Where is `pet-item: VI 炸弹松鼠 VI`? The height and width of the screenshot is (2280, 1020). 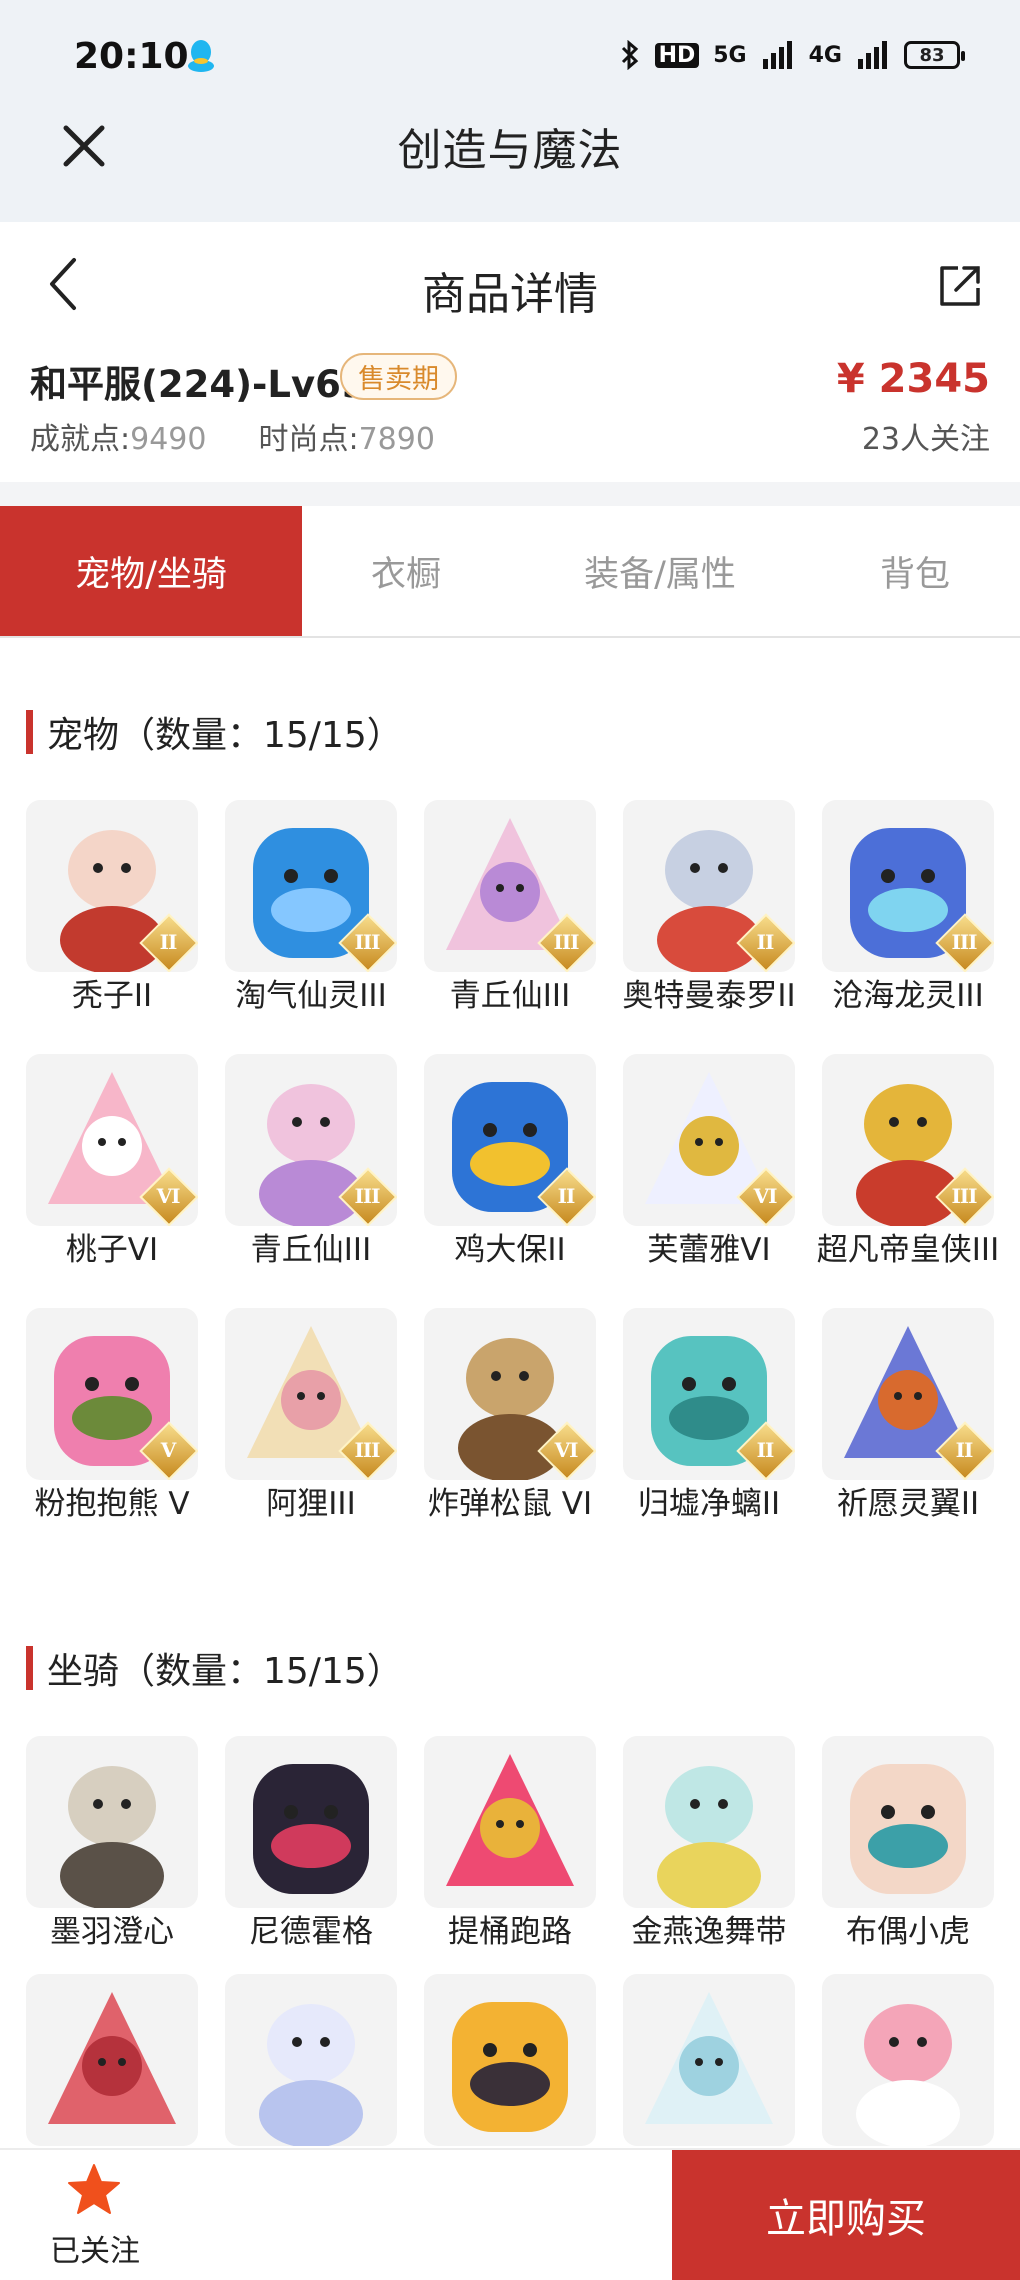 pet-item: VI 炸弹松鼠 VI is located at coordinates (510, 1416).